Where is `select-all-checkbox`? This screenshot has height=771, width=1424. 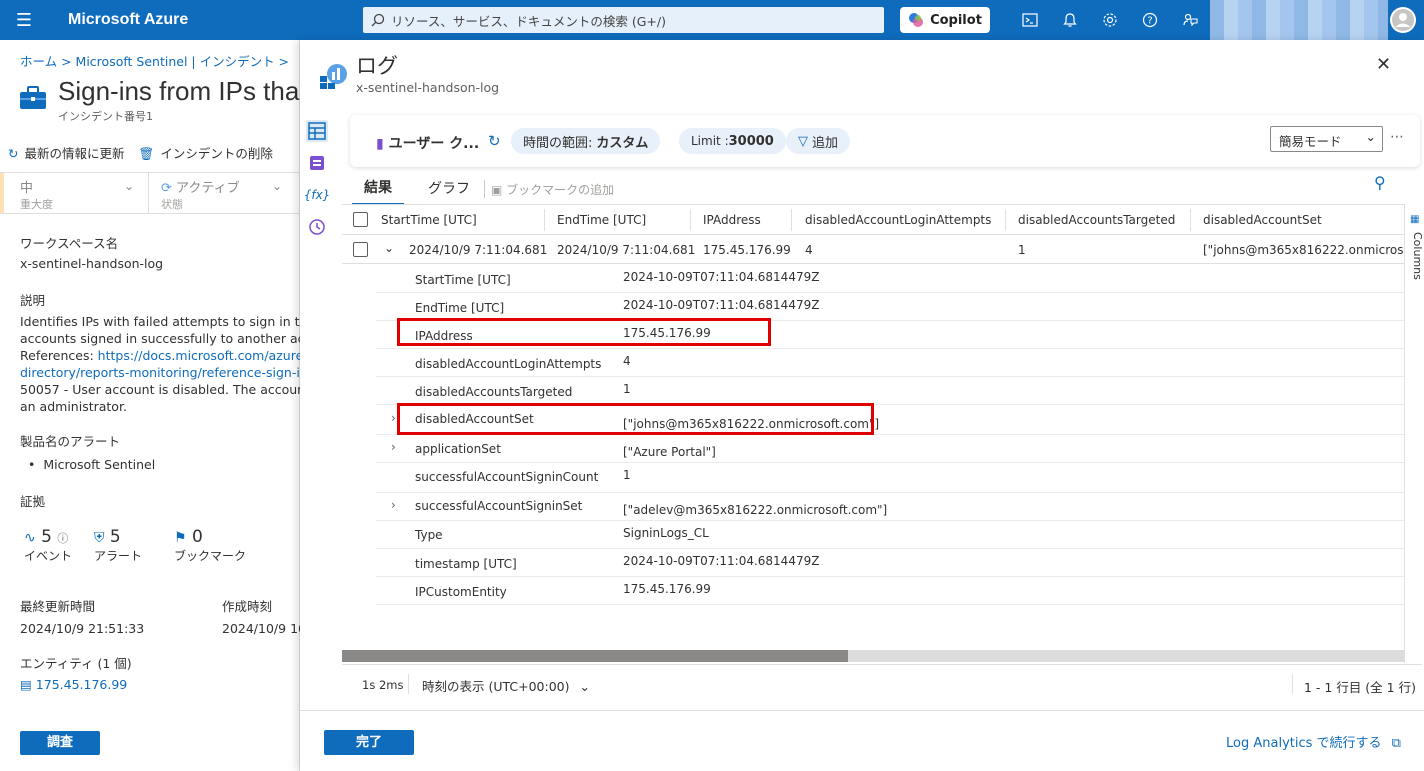
select-all-checkbox is located at coordinates (360, 219).